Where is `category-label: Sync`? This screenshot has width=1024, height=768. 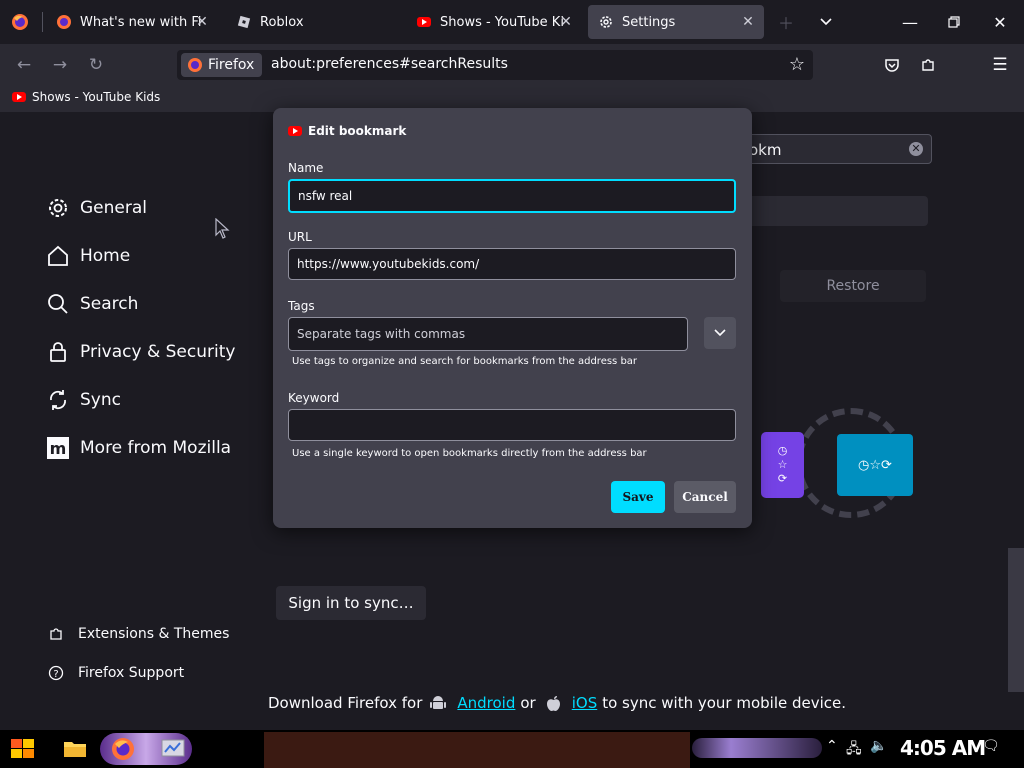 category-label: Sync is located at coordinates (100, 400).